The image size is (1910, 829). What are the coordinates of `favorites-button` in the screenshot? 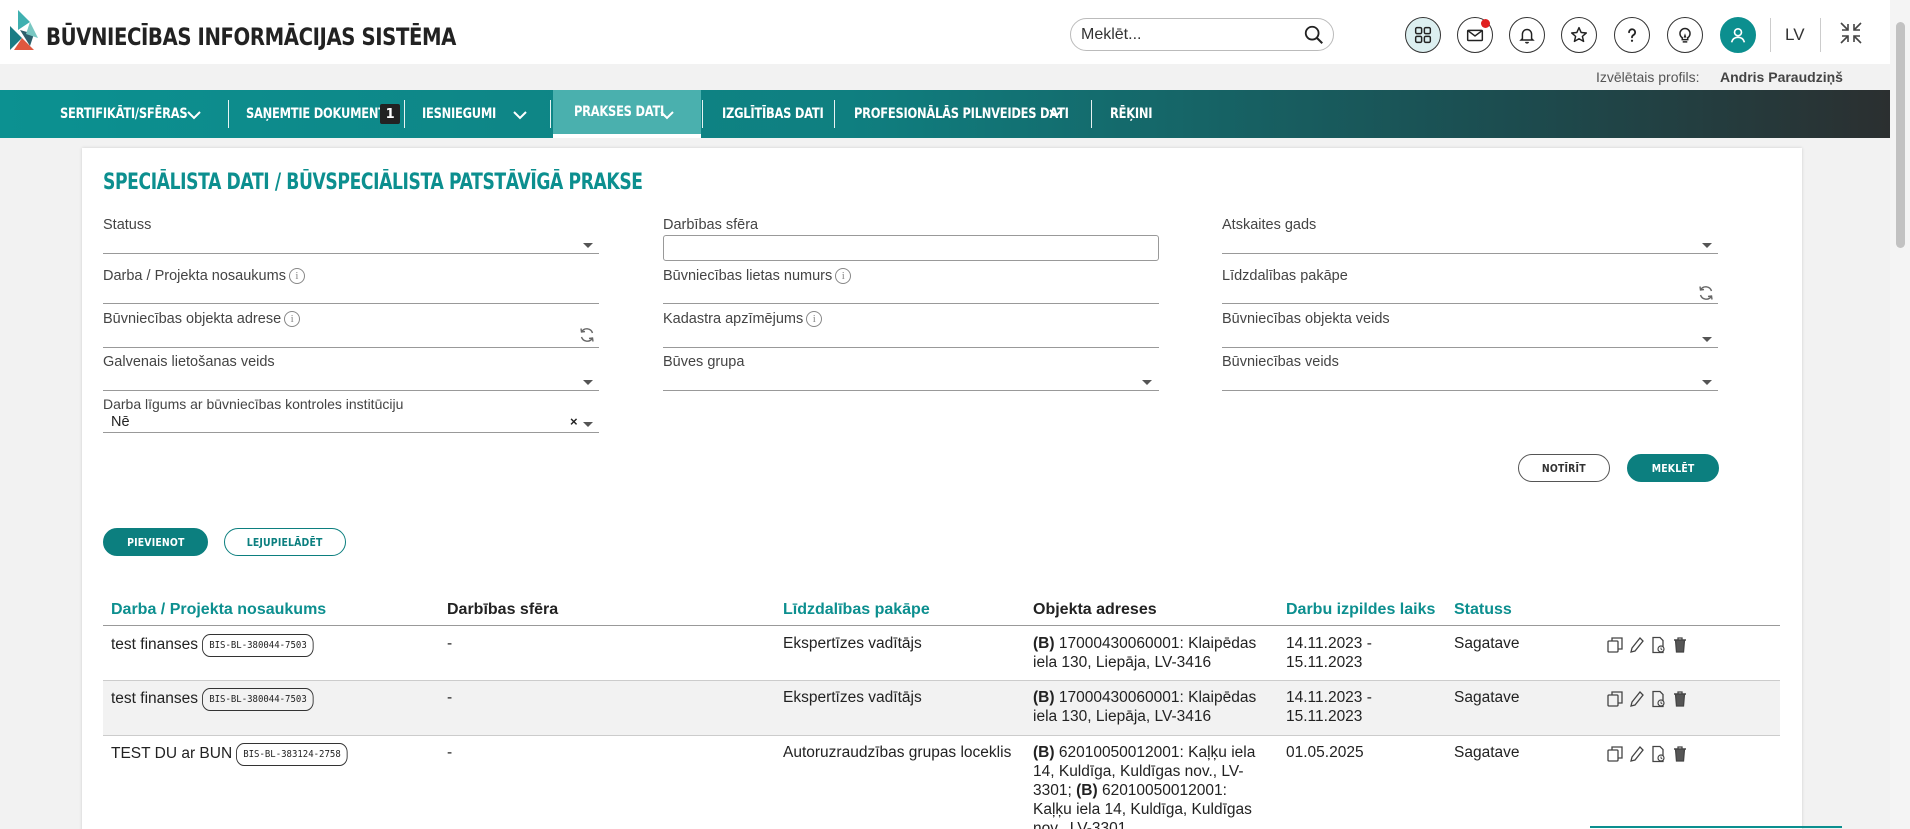 It's located at (1579, 35).